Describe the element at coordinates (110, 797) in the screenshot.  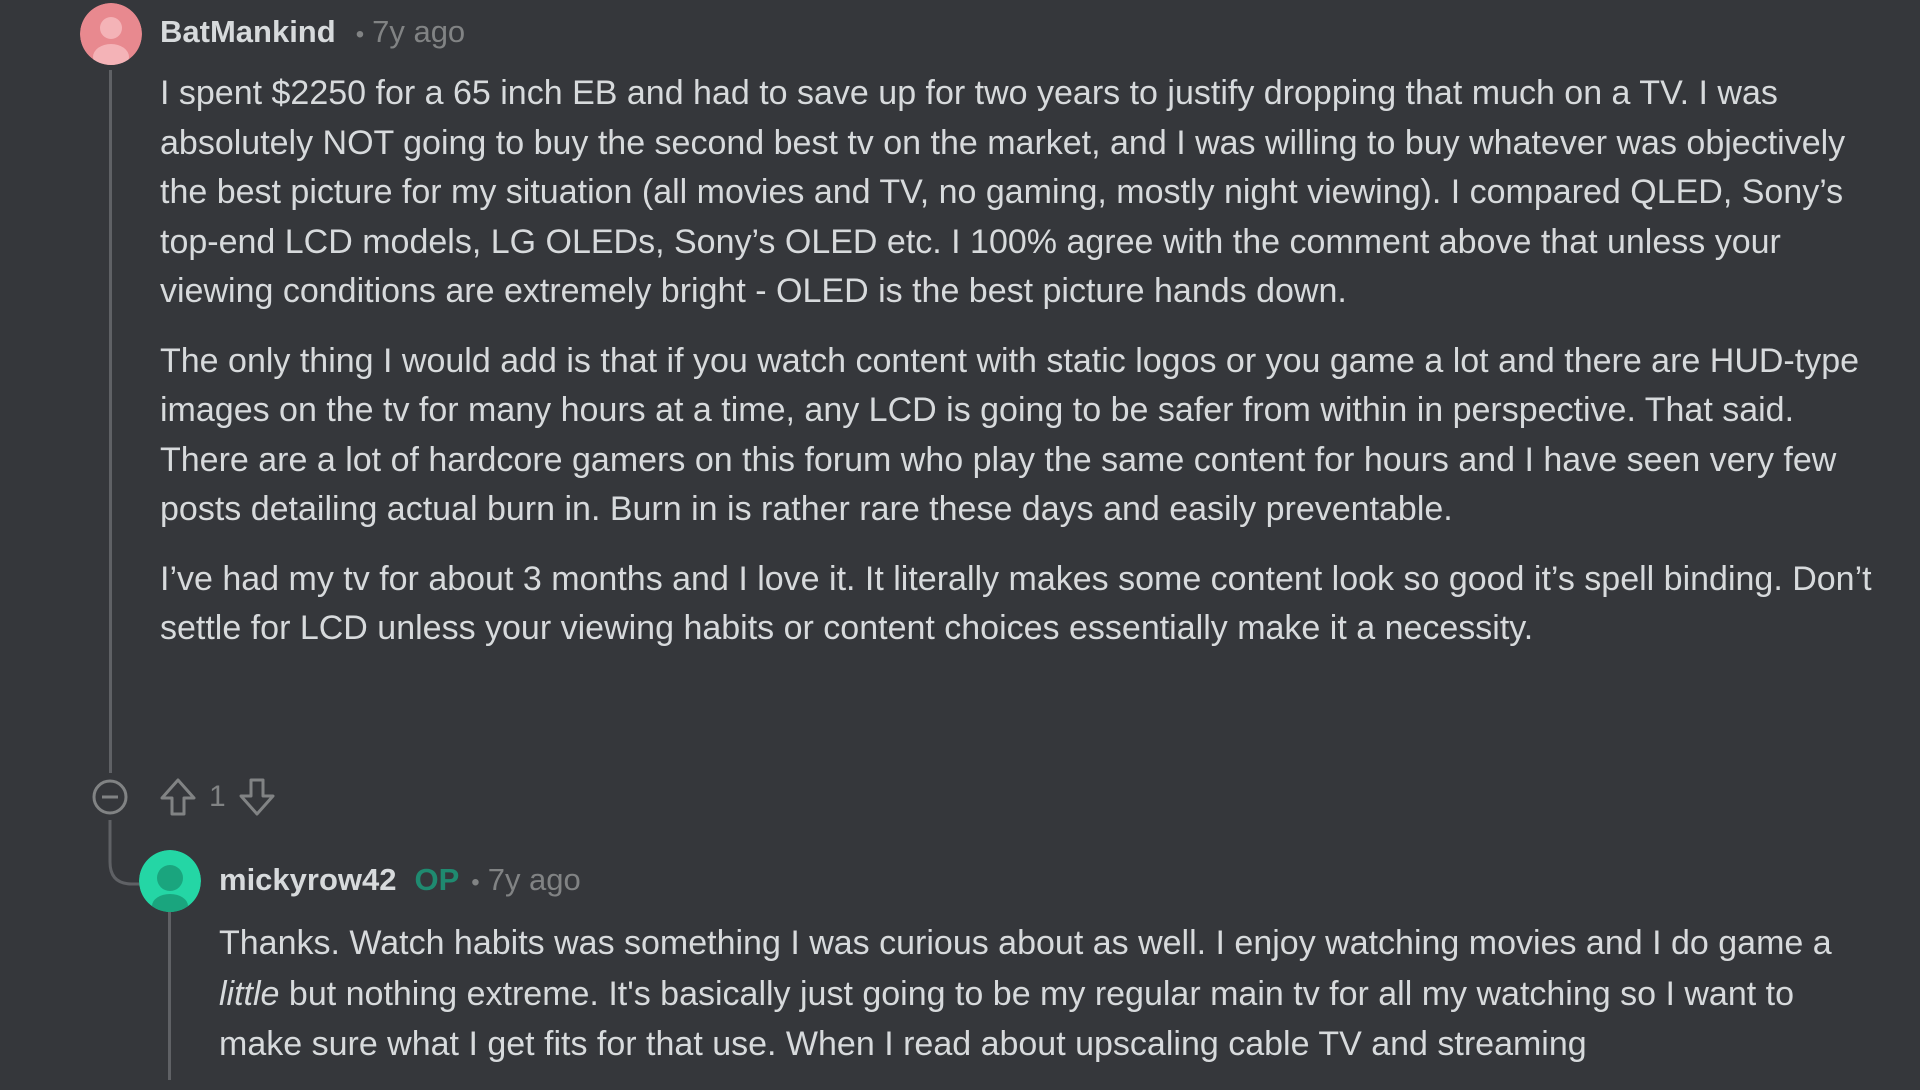
I see `collapse-minus-icon` at that location.